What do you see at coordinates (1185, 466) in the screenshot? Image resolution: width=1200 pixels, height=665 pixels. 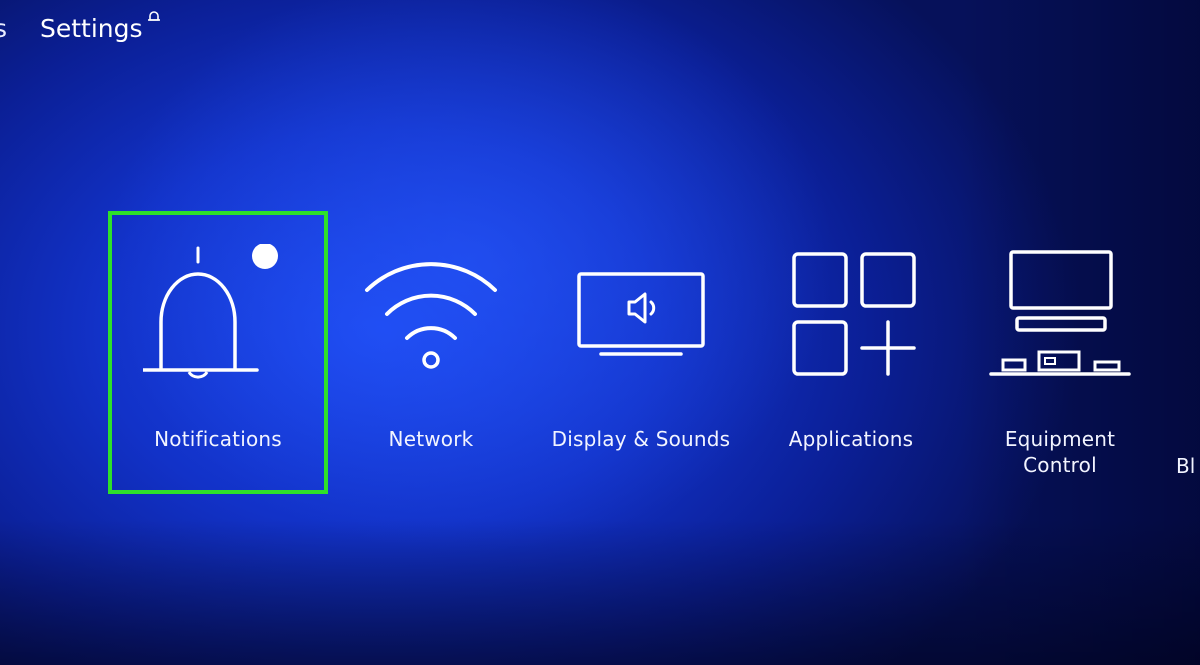 I see `tile-label-partial: Bl` at bounding box center [1185, 466].